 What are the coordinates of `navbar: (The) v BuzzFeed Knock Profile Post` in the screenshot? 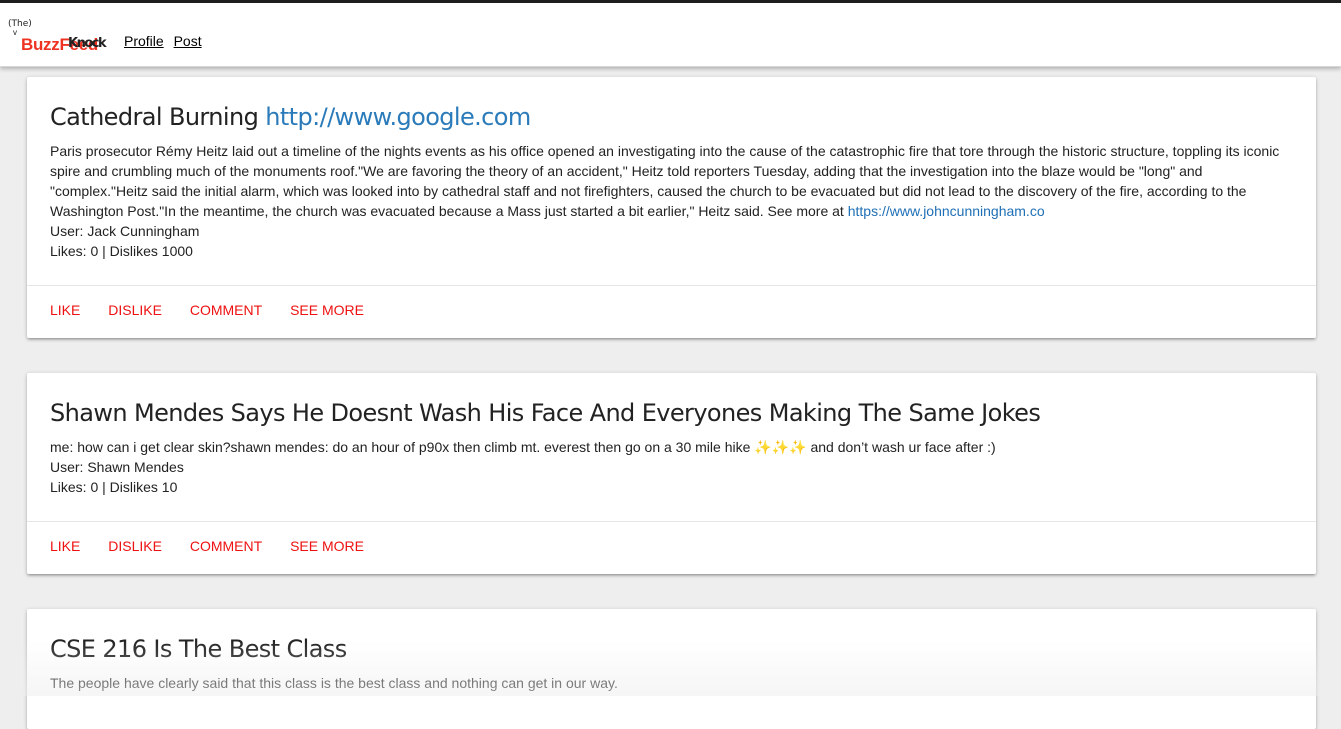 It's located at (670, 35).